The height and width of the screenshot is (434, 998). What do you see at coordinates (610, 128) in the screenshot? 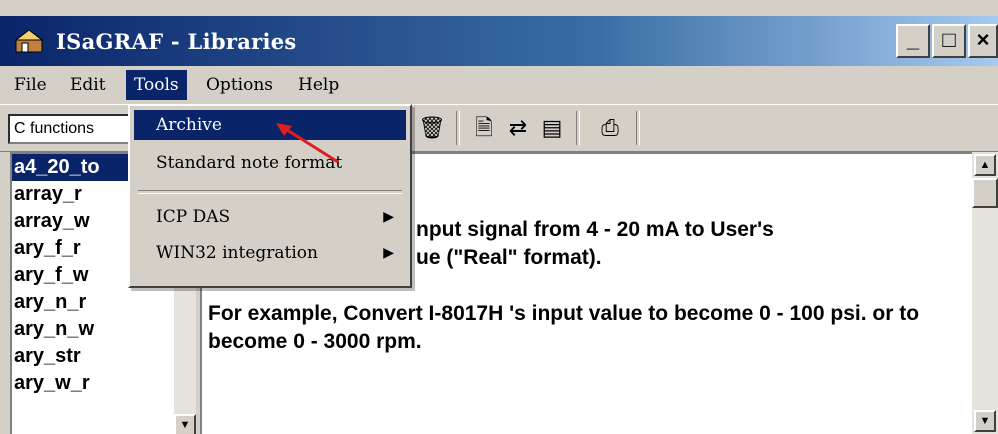
I see `printer-icon: ⎙` at bounding box center [610, 128].